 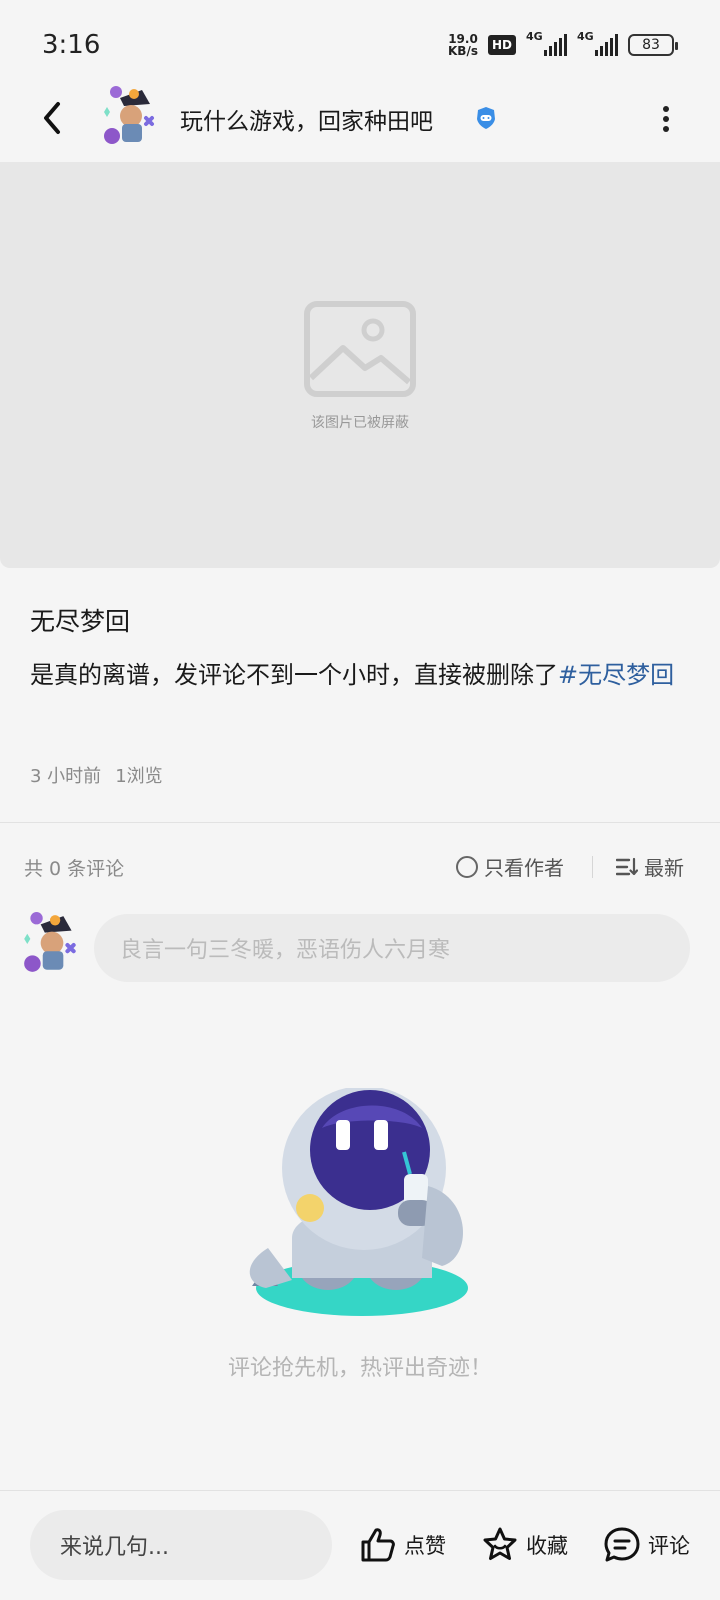 What do you see at coordinates (622, 1544) in the screenshot?
I see `comment-bubble-icon` at bounding box center [622, 1544].